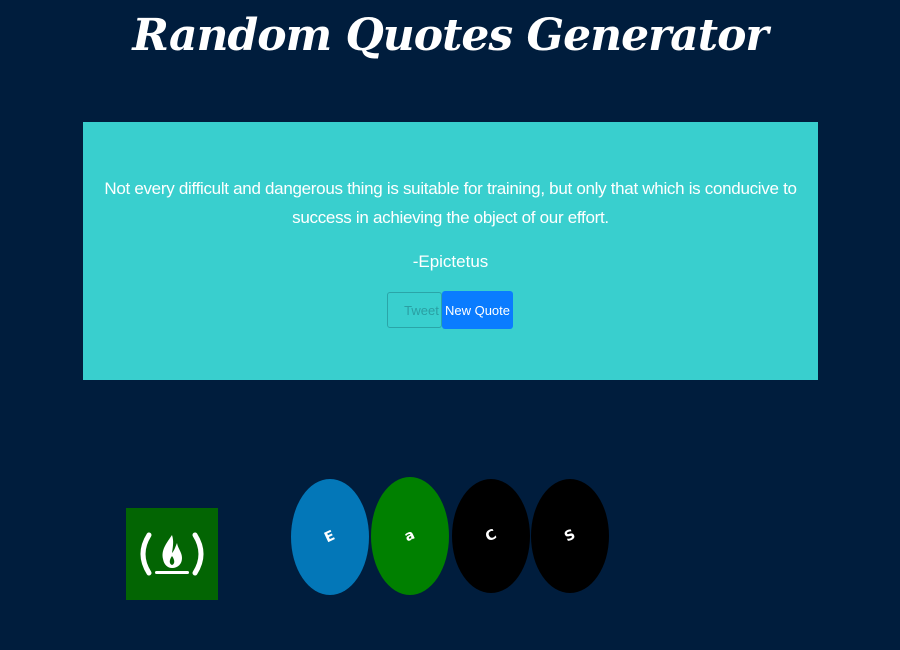 This screenshot has width=900, height=650. I want to click on e-icon: E, so click(330, 537).